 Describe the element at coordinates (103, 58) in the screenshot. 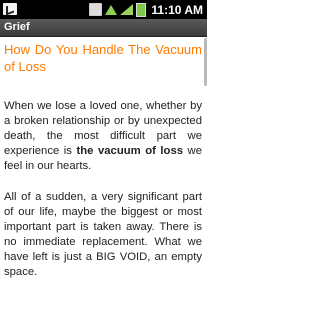

I see `article-heading: How Do You Handle The Vacuum of Loss` at that location.